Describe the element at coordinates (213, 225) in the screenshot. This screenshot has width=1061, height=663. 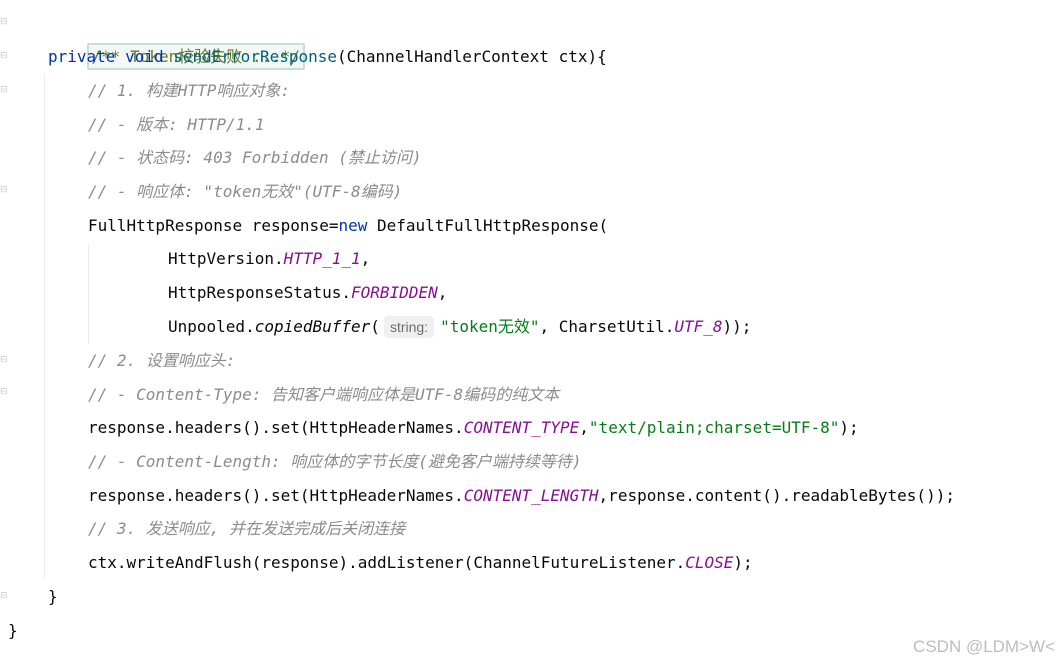
I see `response-type: FullHttpResponse response=` at that location.